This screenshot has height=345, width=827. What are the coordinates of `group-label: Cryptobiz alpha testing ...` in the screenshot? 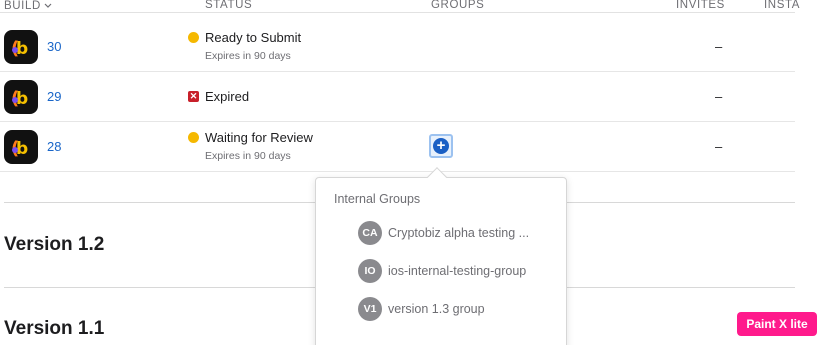 It's located at (459, 233).